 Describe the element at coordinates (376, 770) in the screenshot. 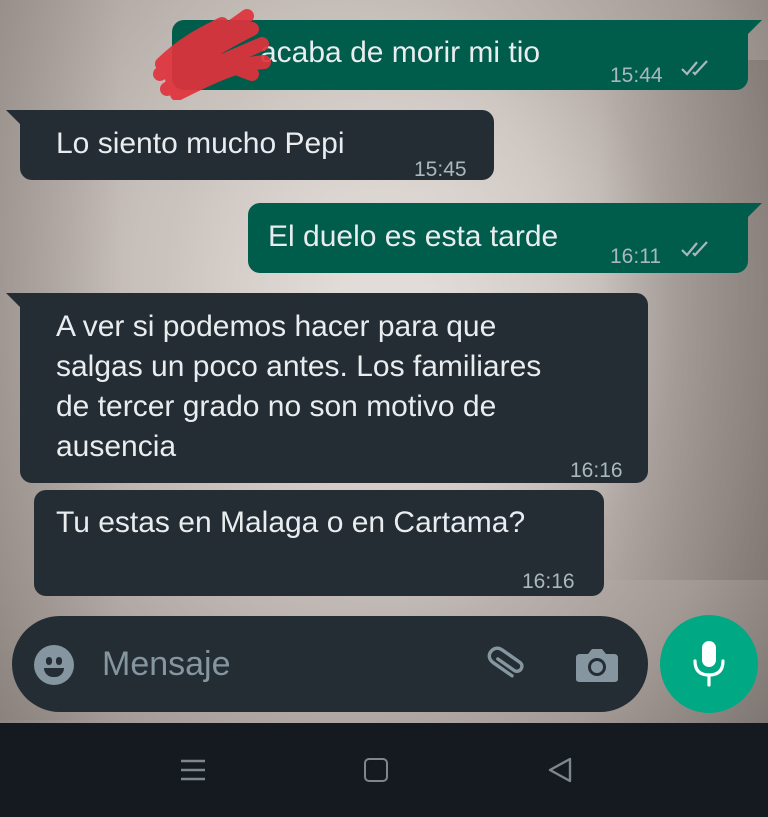

I see `home-icon` at that location.